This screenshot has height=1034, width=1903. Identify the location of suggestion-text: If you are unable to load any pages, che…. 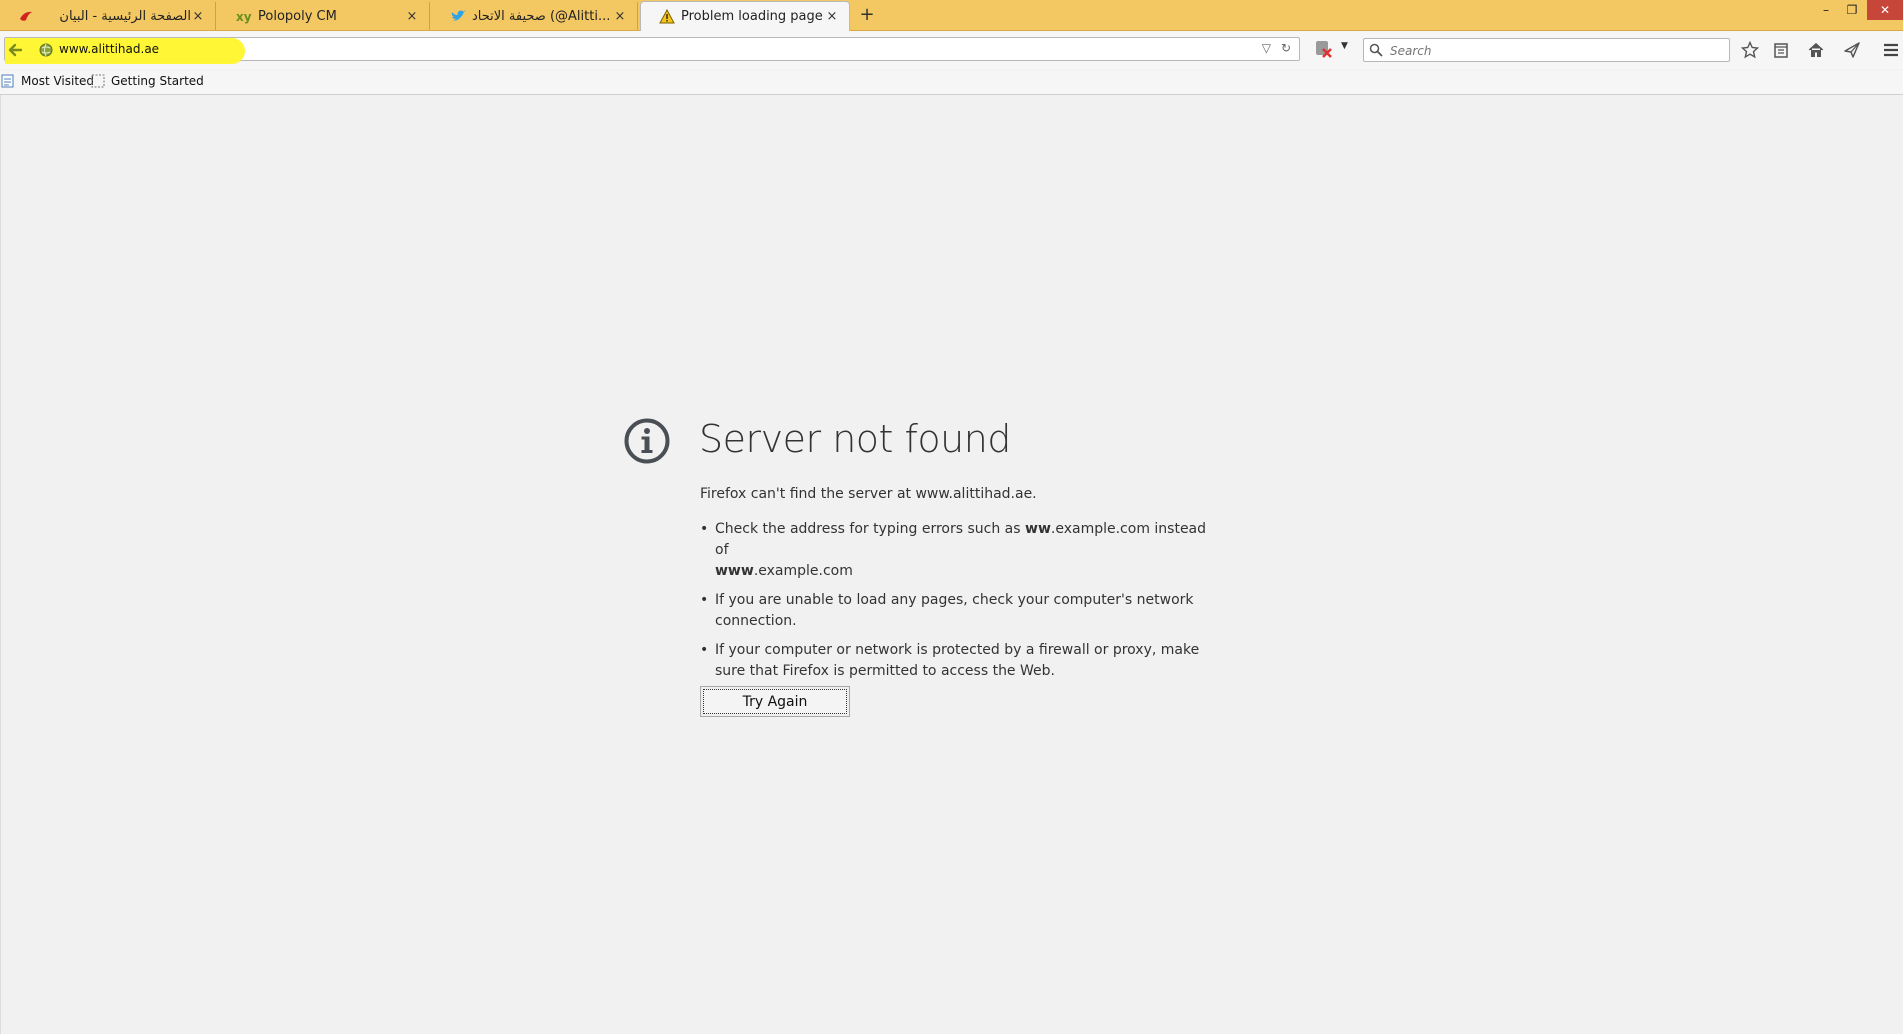
(954, 610).